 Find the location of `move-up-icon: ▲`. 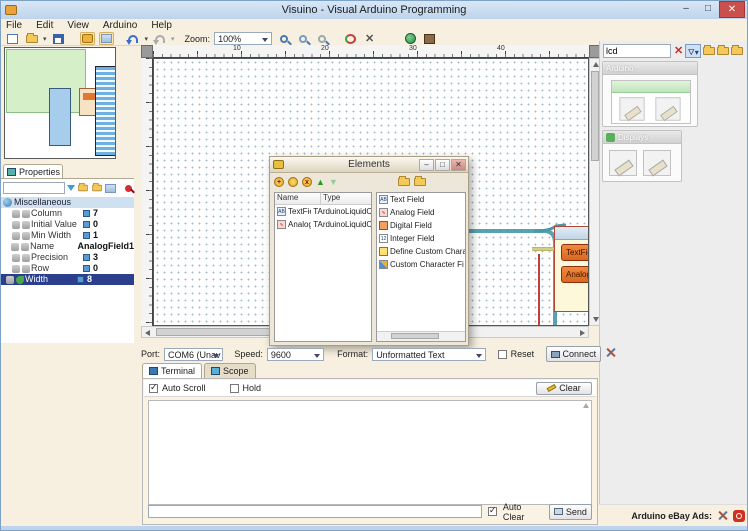

move-up-icon: ▲ is located at coordinates (320, 182).